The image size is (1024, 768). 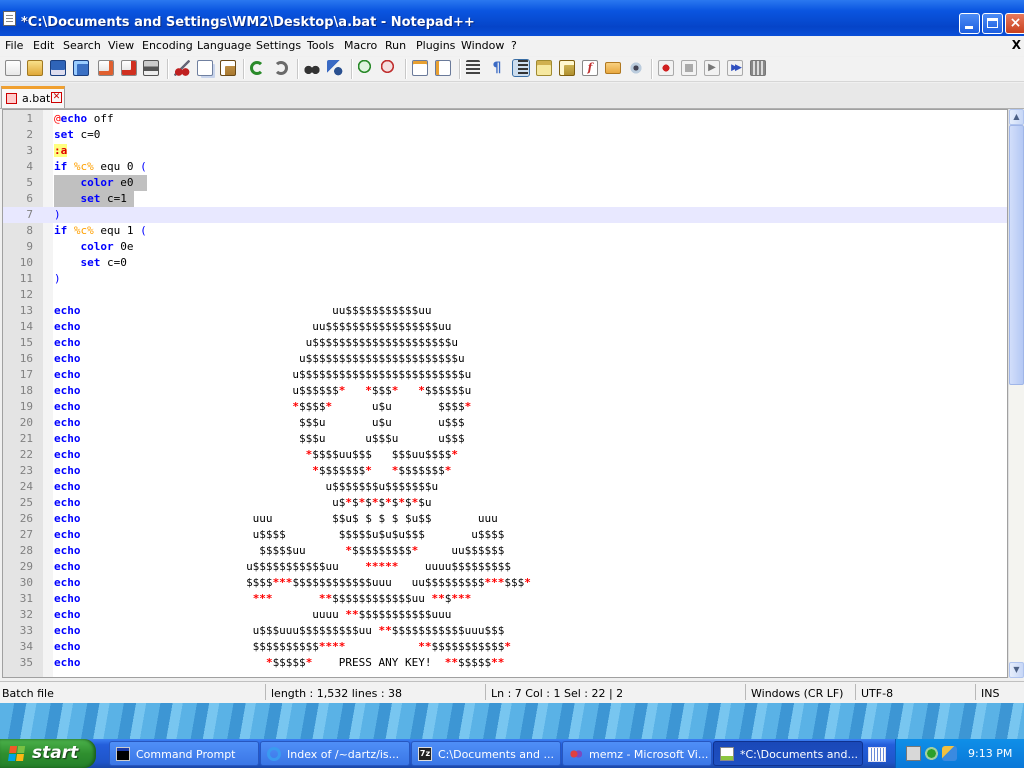 What do you see at coordinates (13, 68) in the screenshot?
I see `new-file-icon` at bounding box center [13, 68].